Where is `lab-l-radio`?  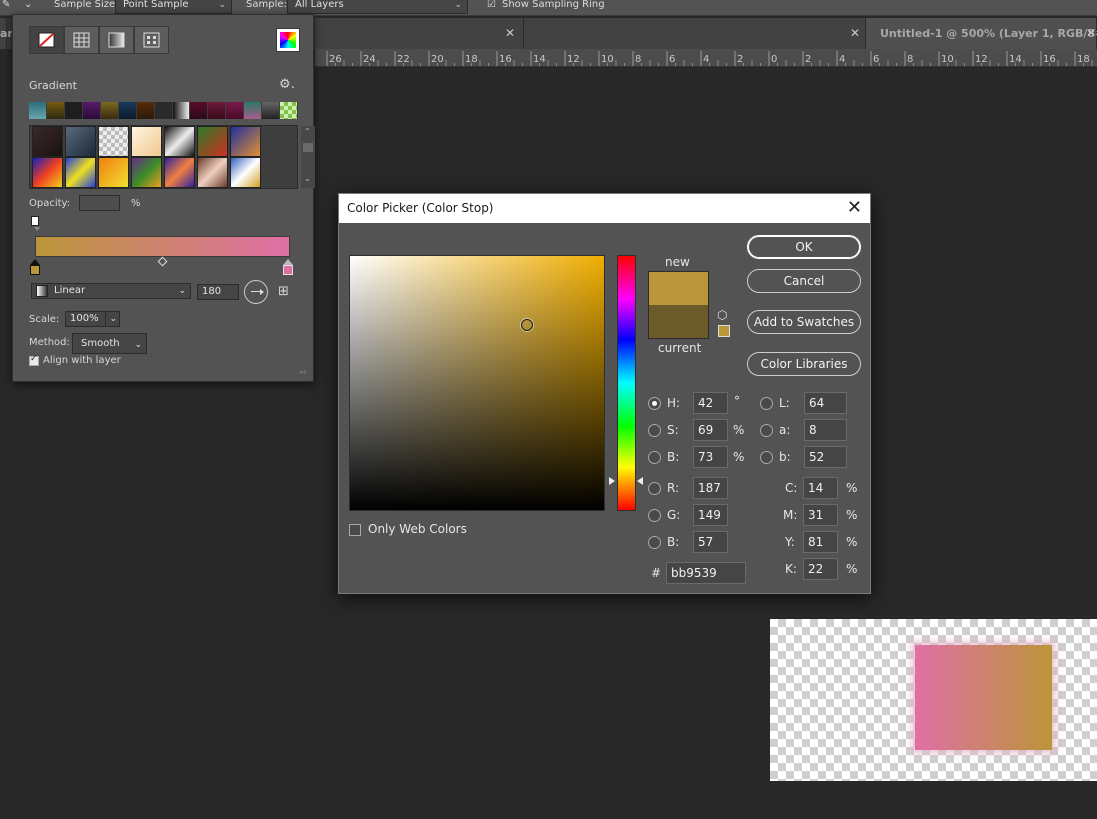
lab-l-radio is located at coordinates (766, 403).